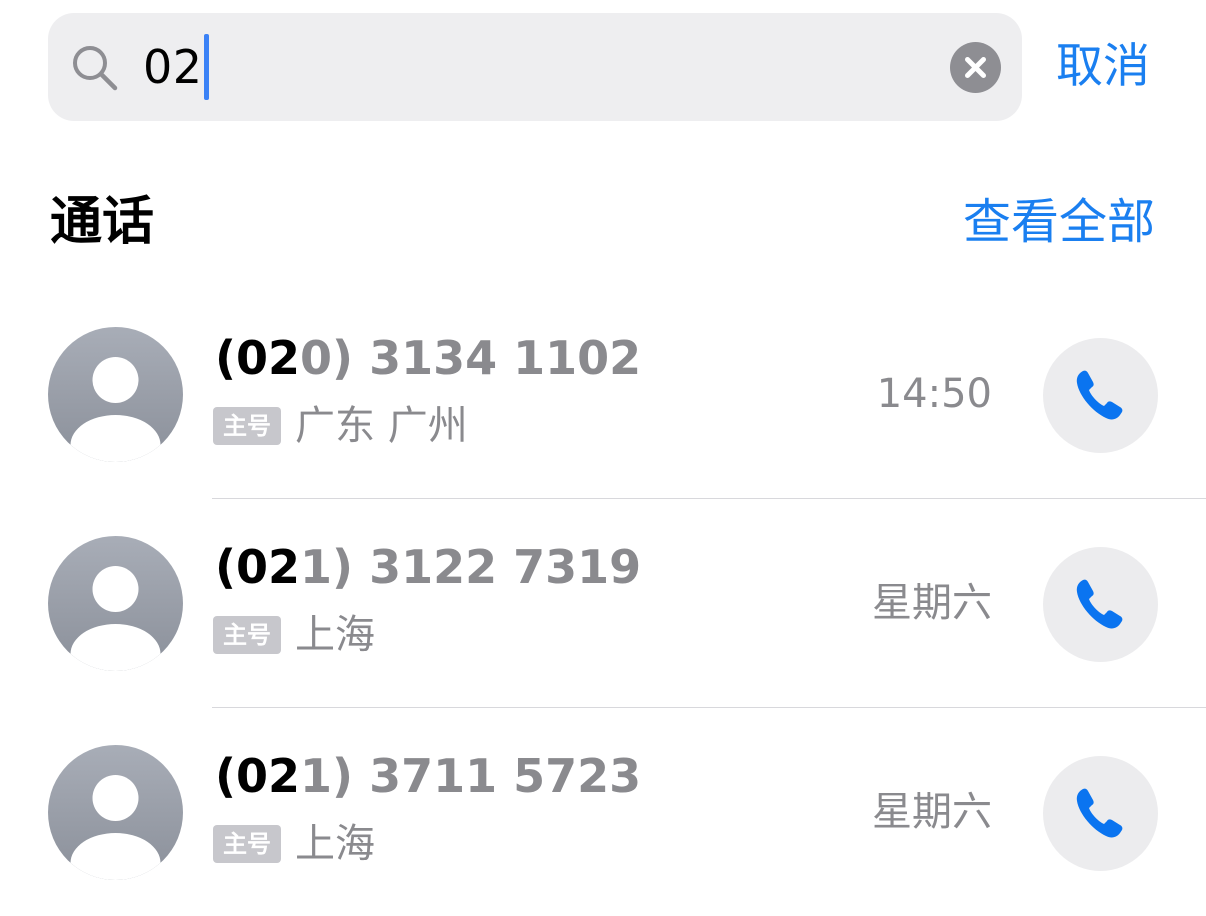 This screenshot has height=916, width=1206. I want to click on phone-number: (021) 3122 7319, so click(428, 567).